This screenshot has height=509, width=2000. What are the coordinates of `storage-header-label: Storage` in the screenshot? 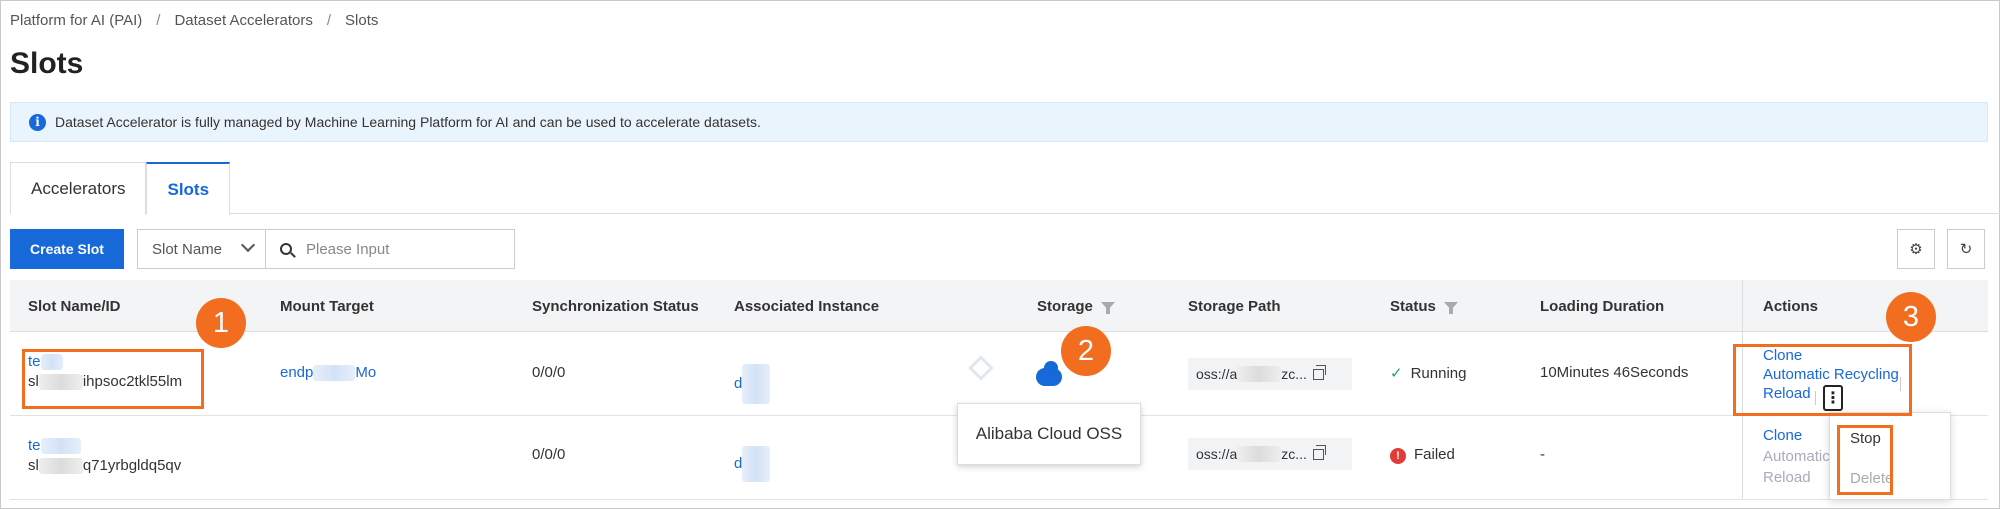 It's located at (1065, 306).